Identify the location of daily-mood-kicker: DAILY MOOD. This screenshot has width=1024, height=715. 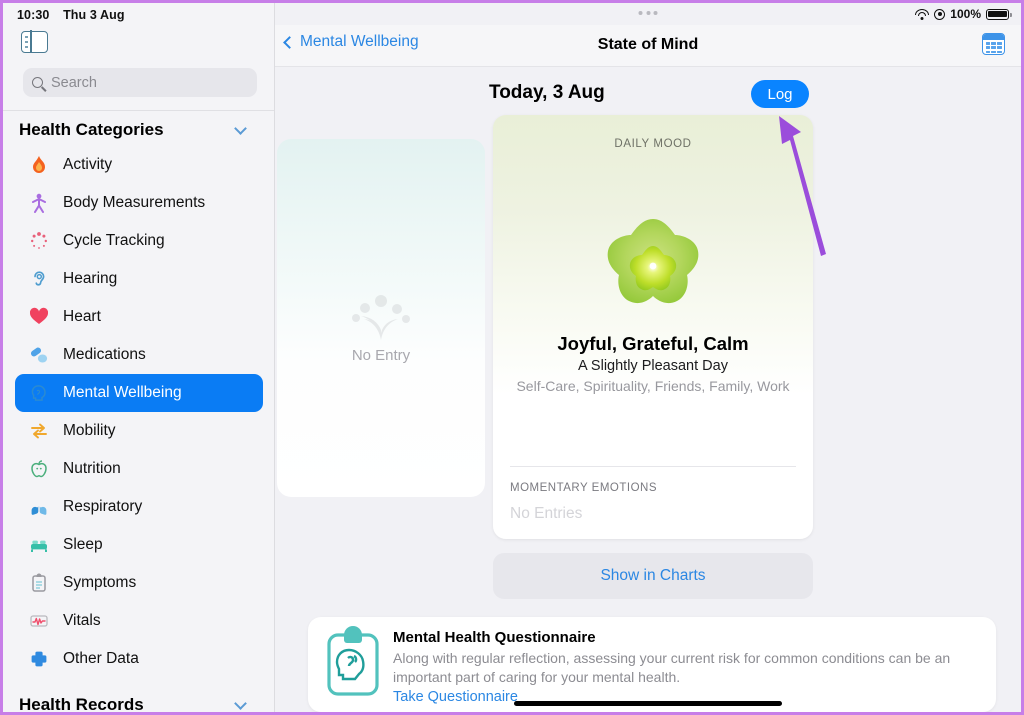
(653, 144).